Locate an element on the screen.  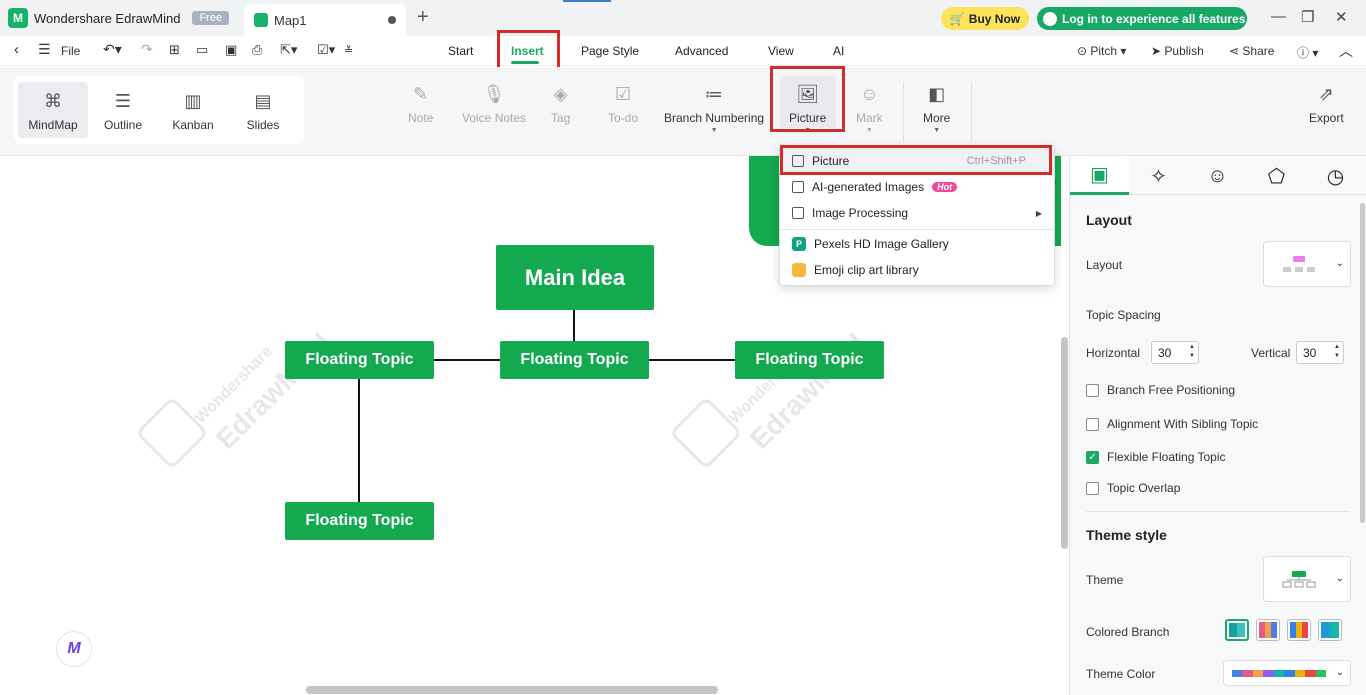
tab-ai-sparkle-icon: ✧ is located at coordinates (1158, 176).